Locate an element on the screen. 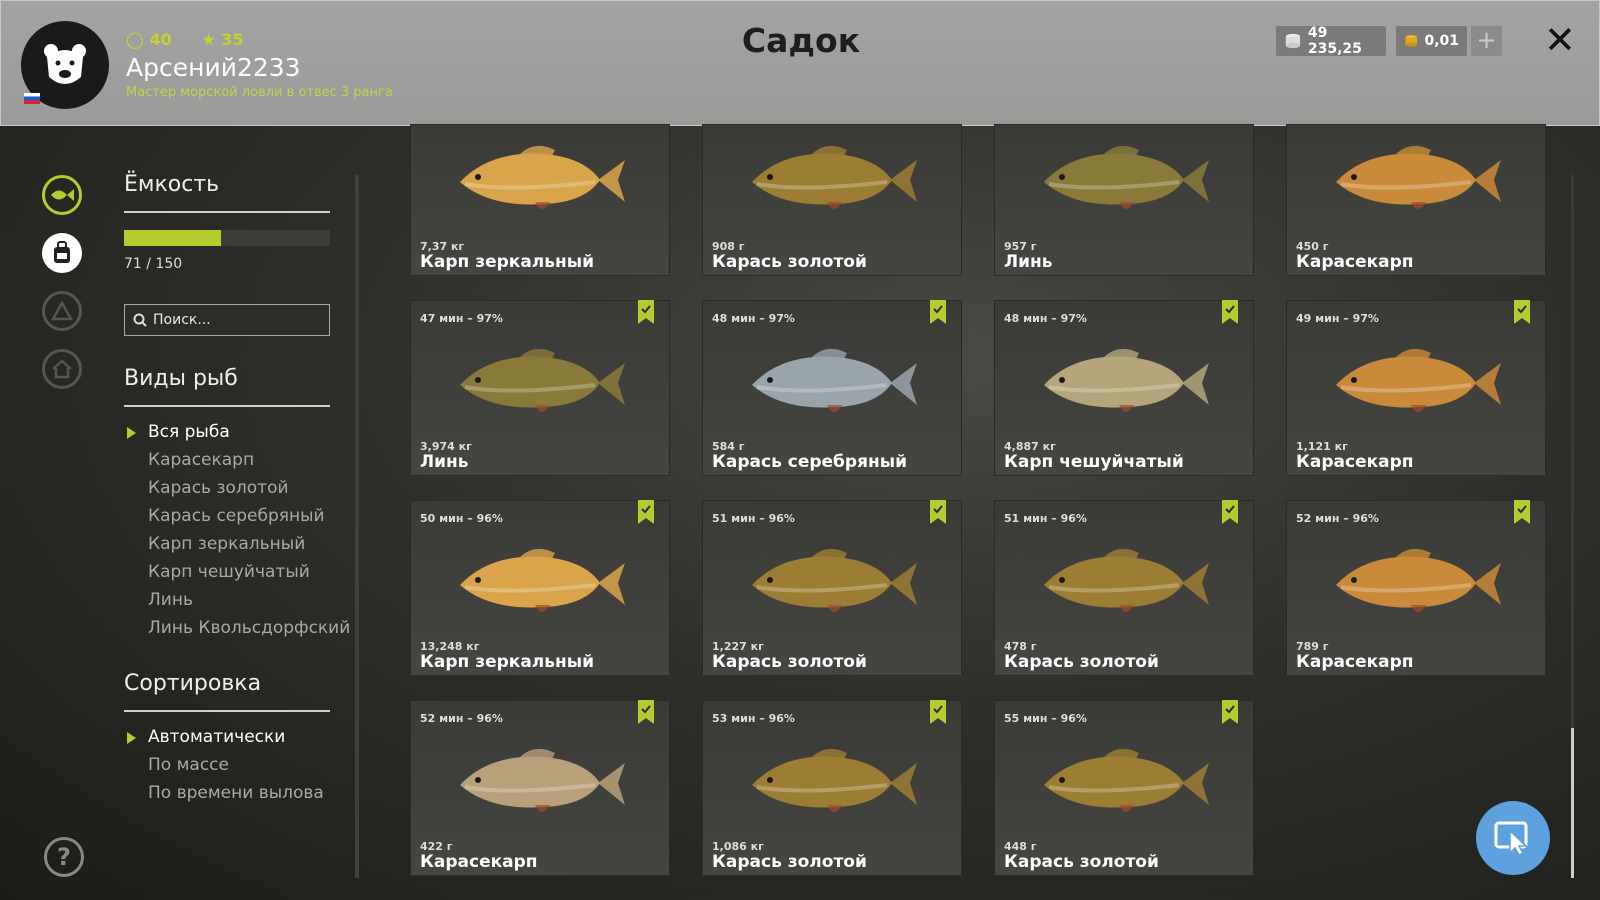 This screenshot has width=1600, height=900. fish-card: 49 мин – 97% 1,121 кг Карасекарп is located at coordinates (1416, 388).